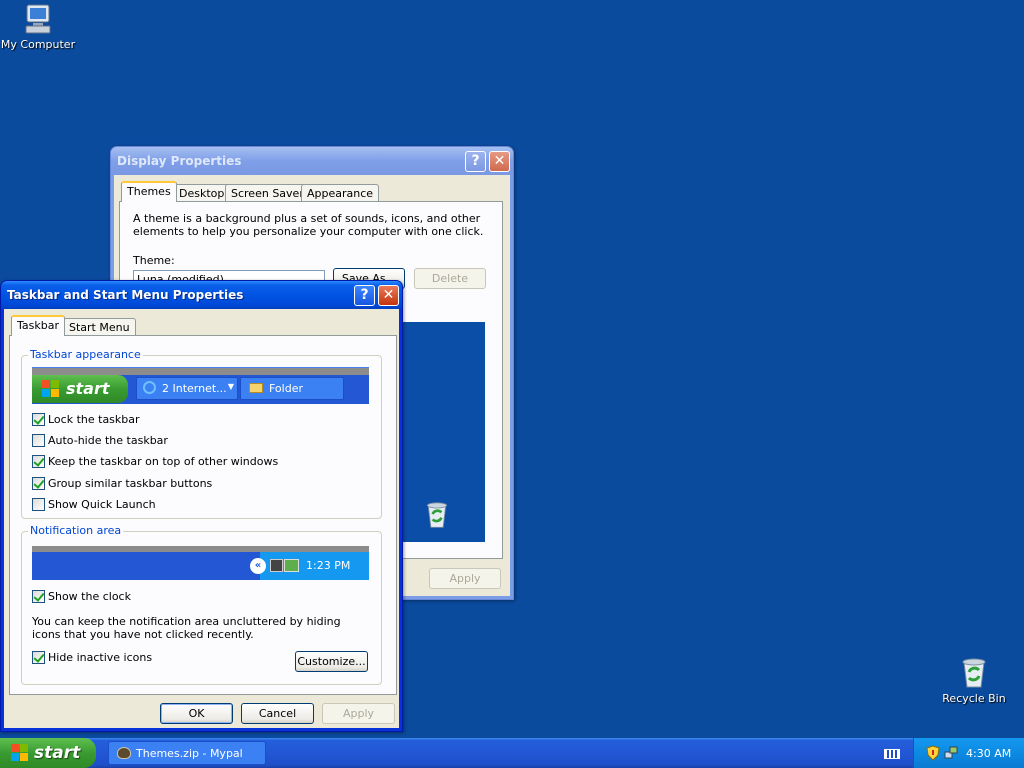 The image size is (1024, 768). I want to click on clock: 4:30 AM, so click(988, 753).